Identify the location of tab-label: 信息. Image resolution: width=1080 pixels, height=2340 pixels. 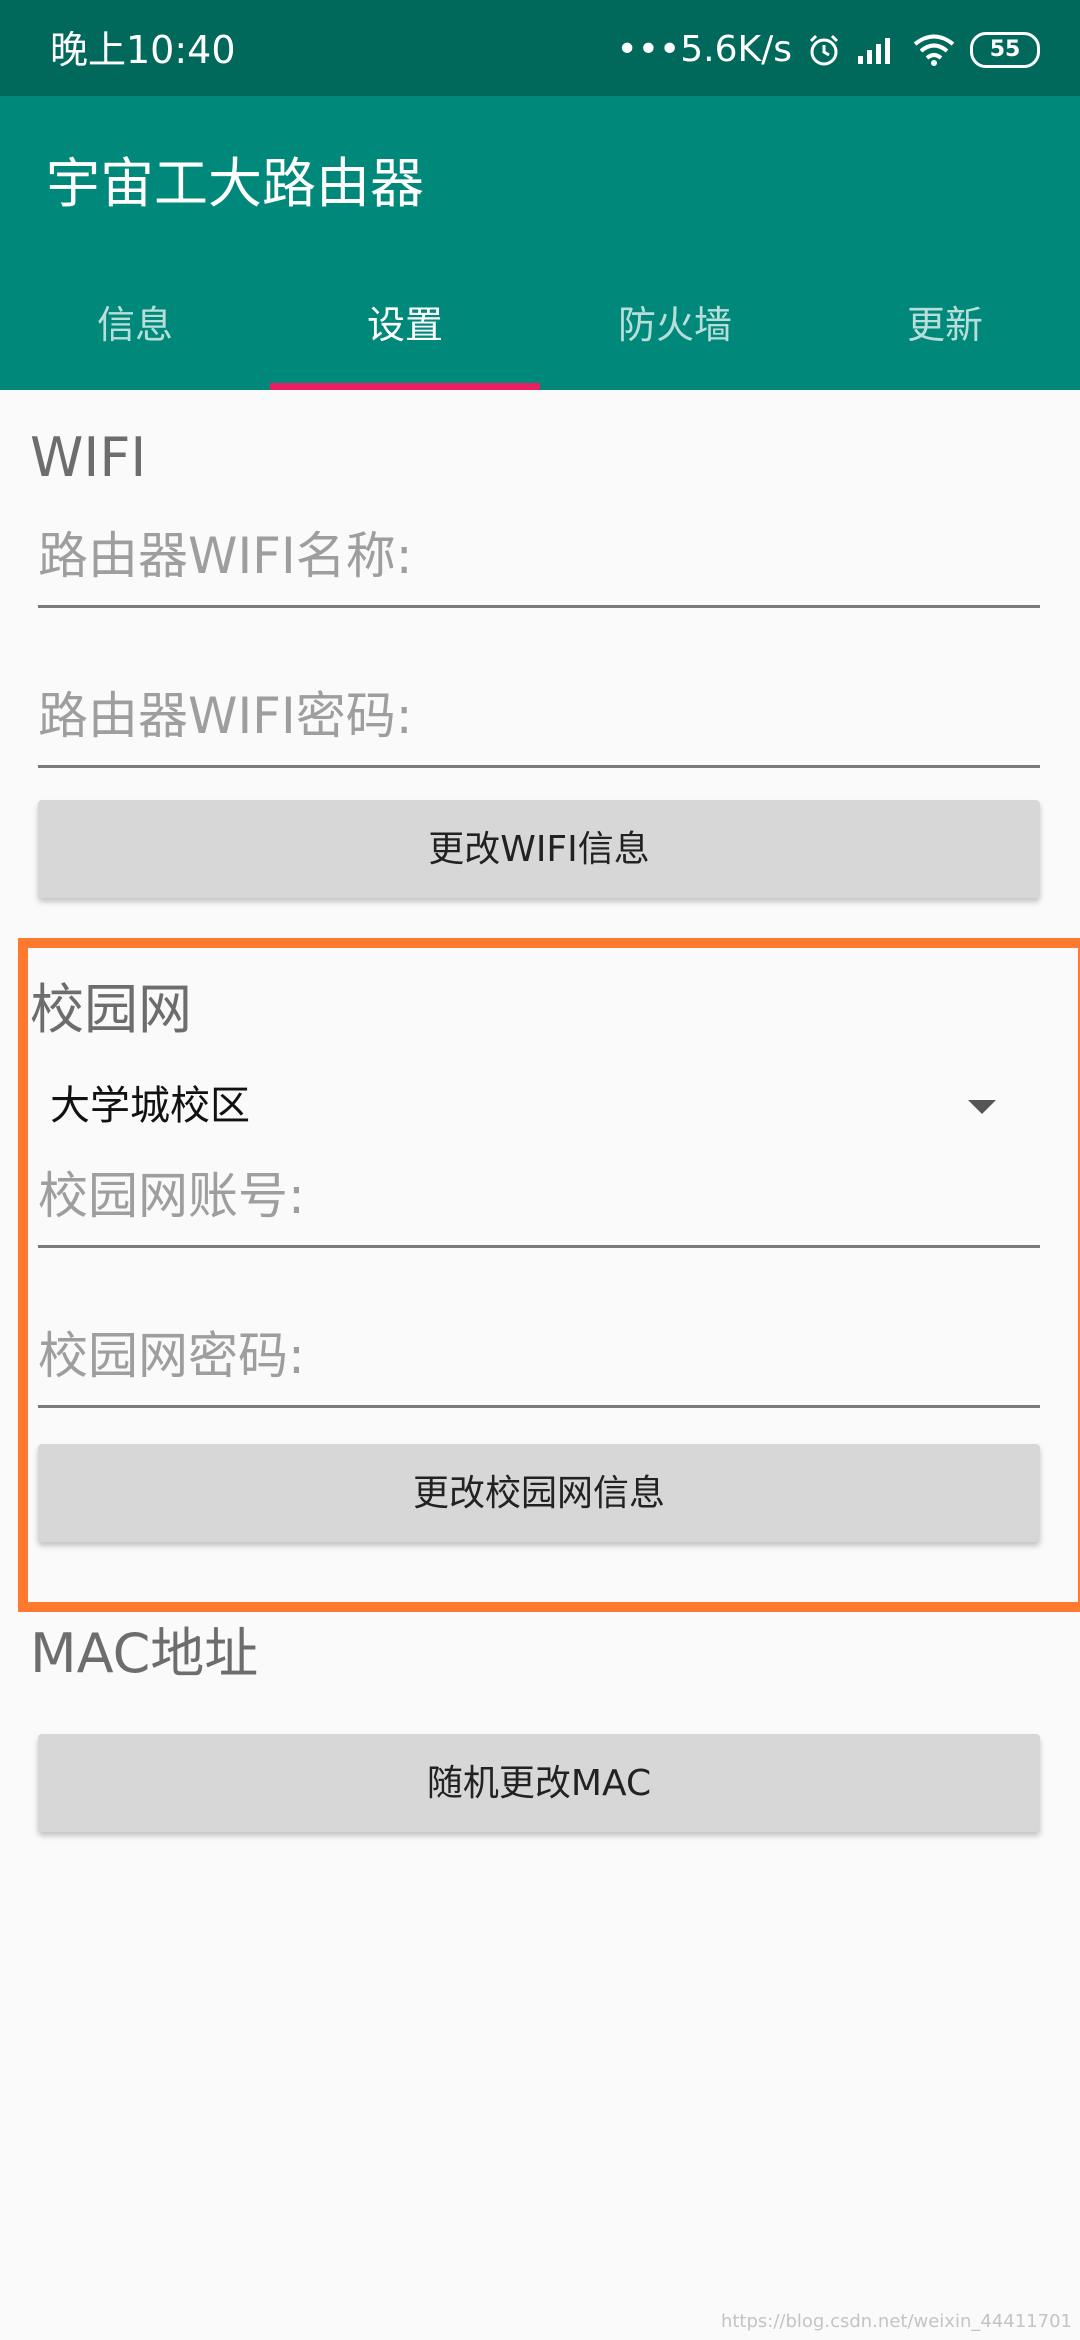
(134, 325).